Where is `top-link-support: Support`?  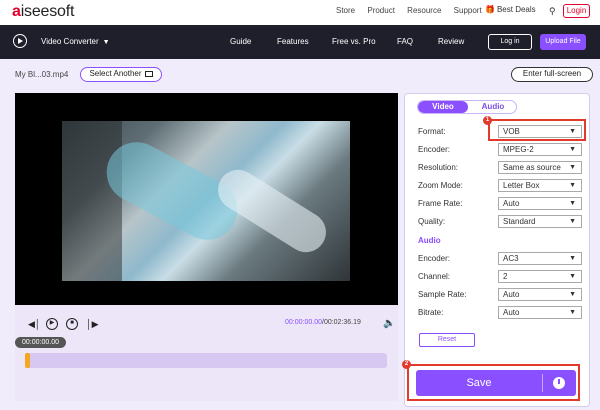 top-link-support: Support is located at coordinates (468, 10).